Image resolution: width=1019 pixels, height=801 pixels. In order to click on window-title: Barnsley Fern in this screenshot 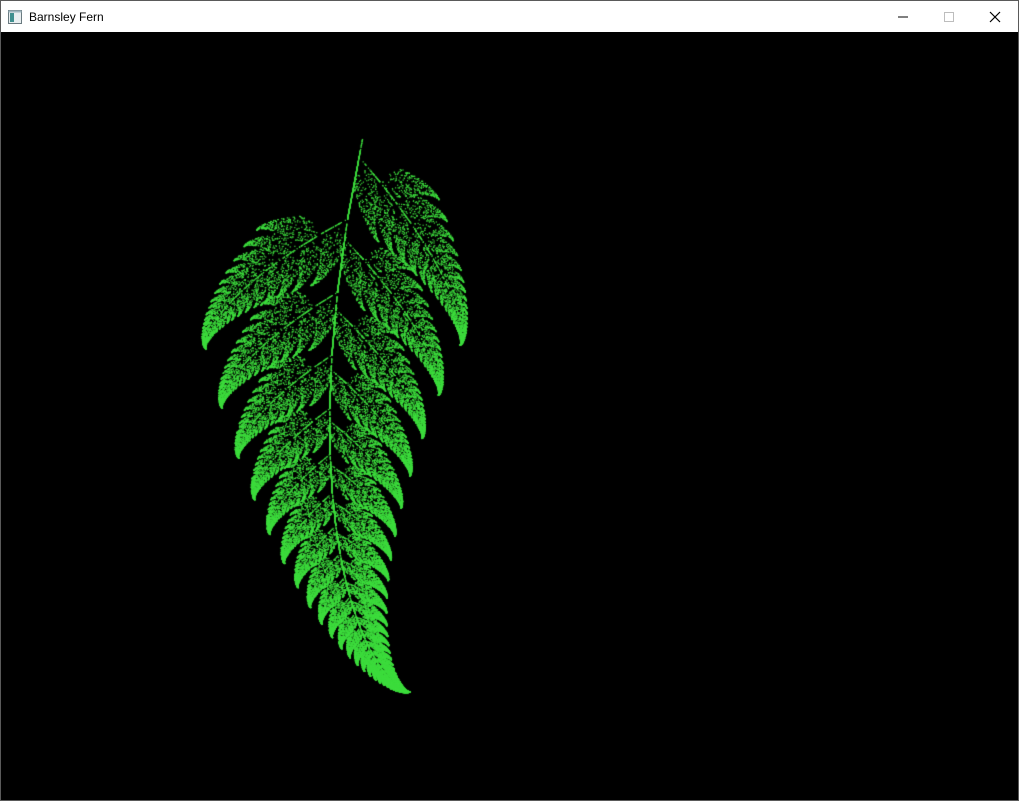, I will do `click(66, 16)`.